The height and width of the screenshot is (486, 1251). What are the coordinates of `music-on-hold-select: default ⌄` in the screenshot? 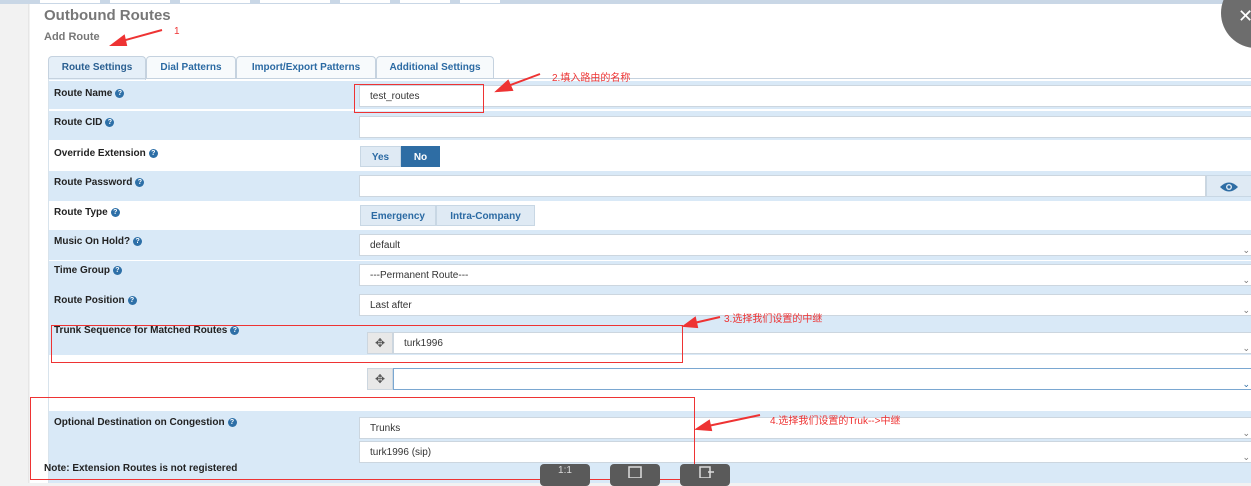 It's located at (805, 245).